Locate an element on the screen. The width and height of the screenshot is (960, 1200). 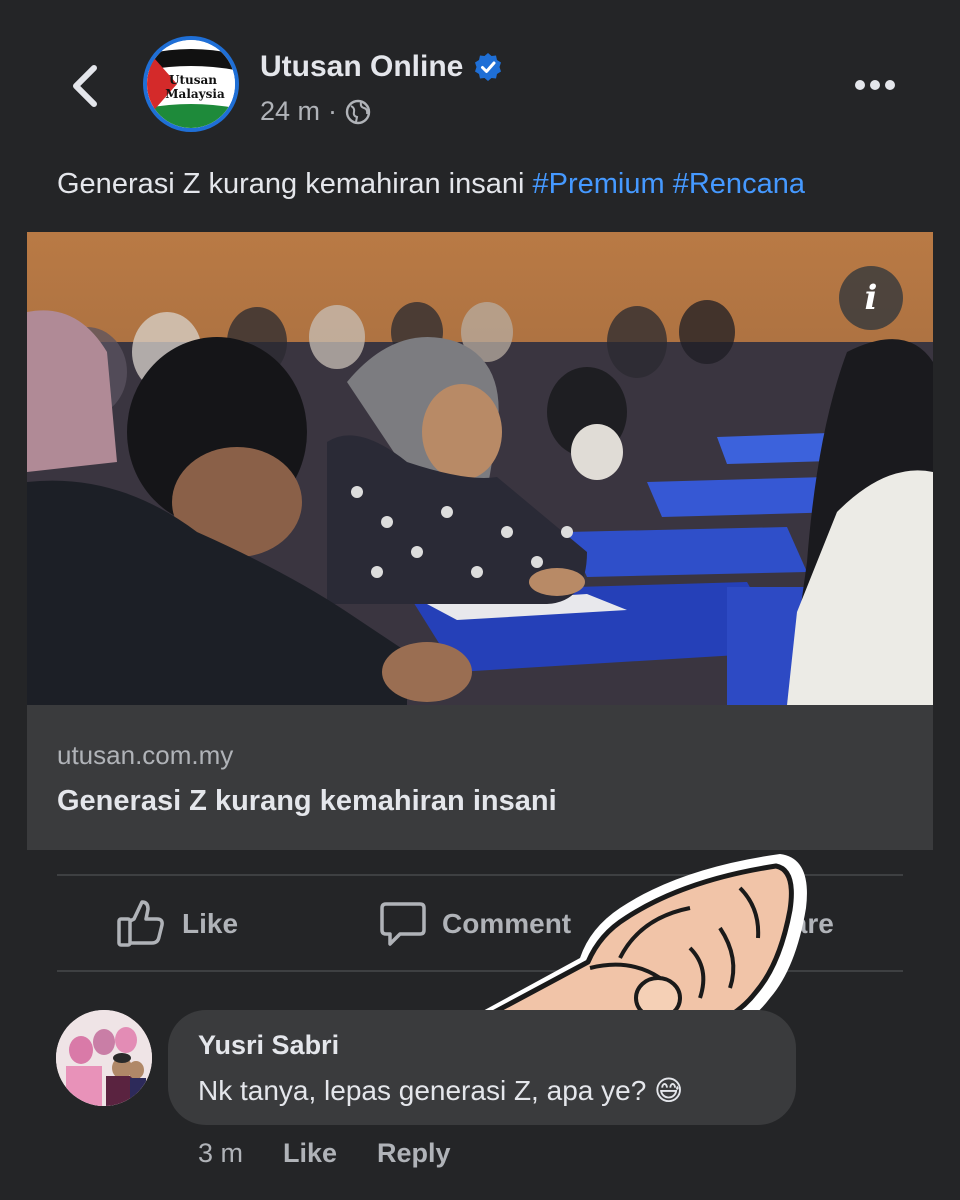
page-avatar: Utusan Malaysia is located at coordinates (191, 84).